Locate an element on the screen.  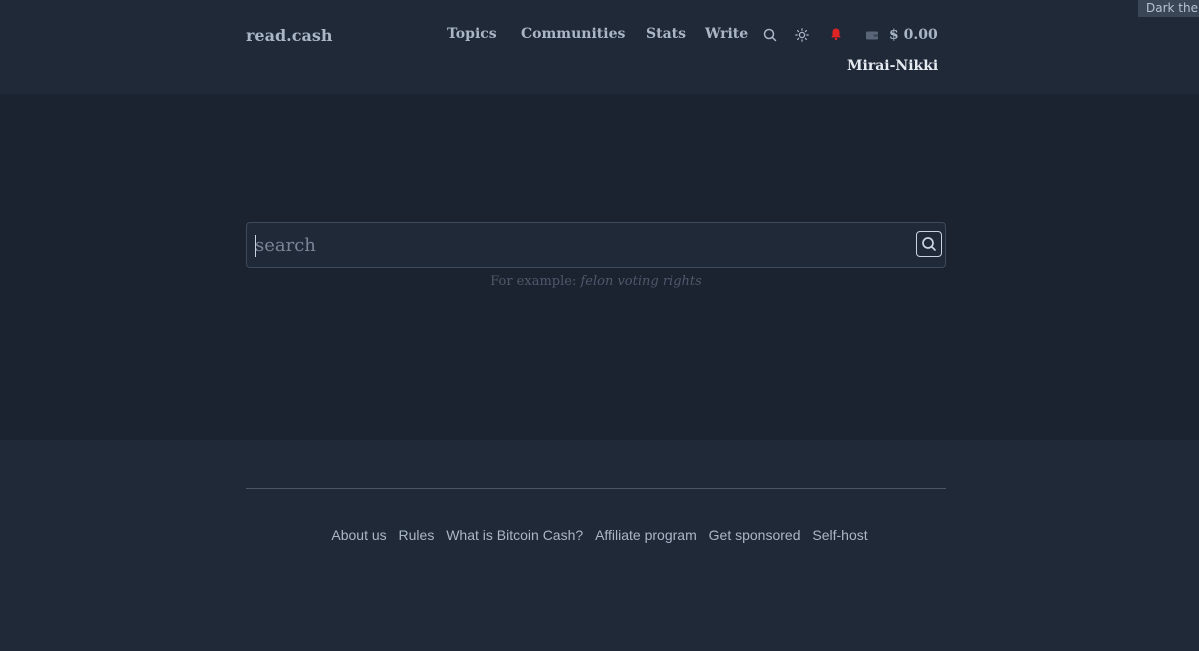
footer-link-sponsored: Get sponsored is located at coordinates (755, 535).